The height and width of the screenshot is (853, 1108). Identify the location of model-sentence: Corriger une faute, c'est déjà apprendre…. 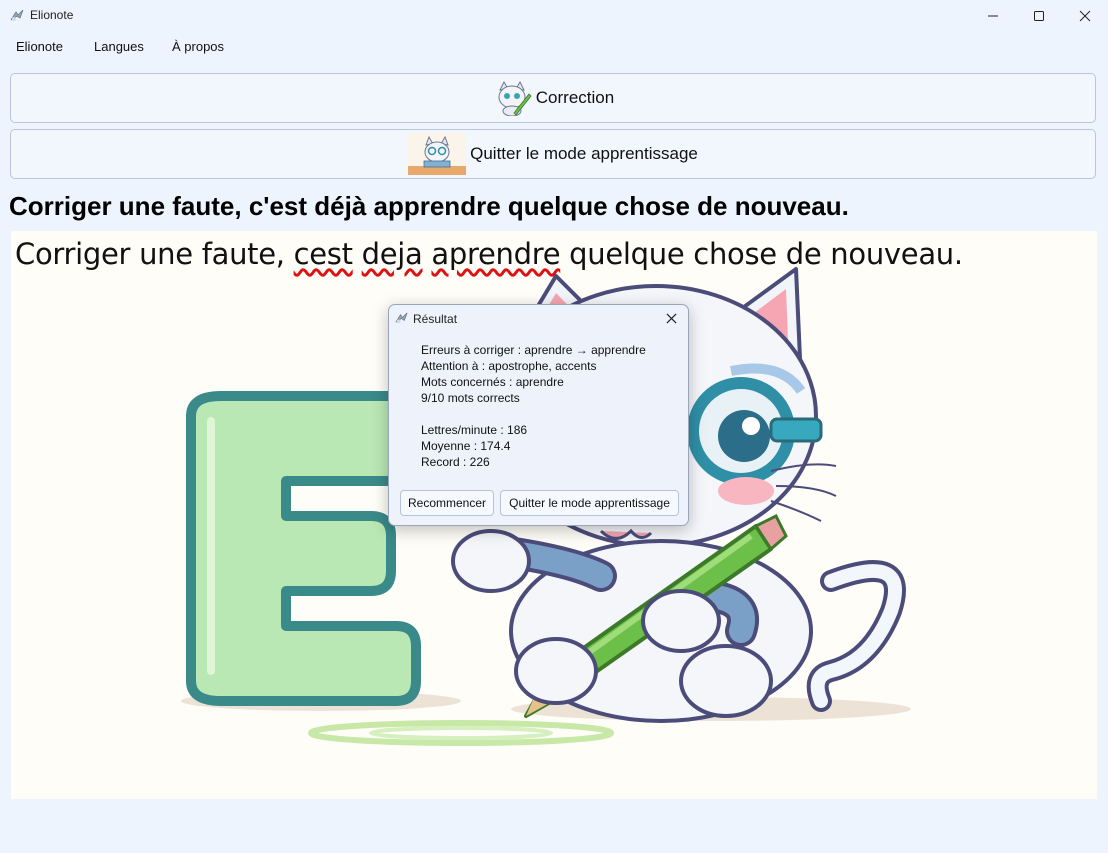
(429, 206).